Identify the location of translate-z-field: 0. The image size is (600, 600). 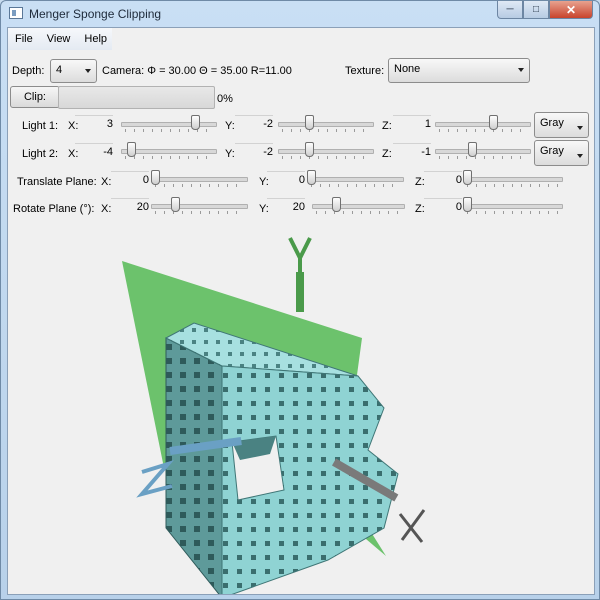
(443, 181).